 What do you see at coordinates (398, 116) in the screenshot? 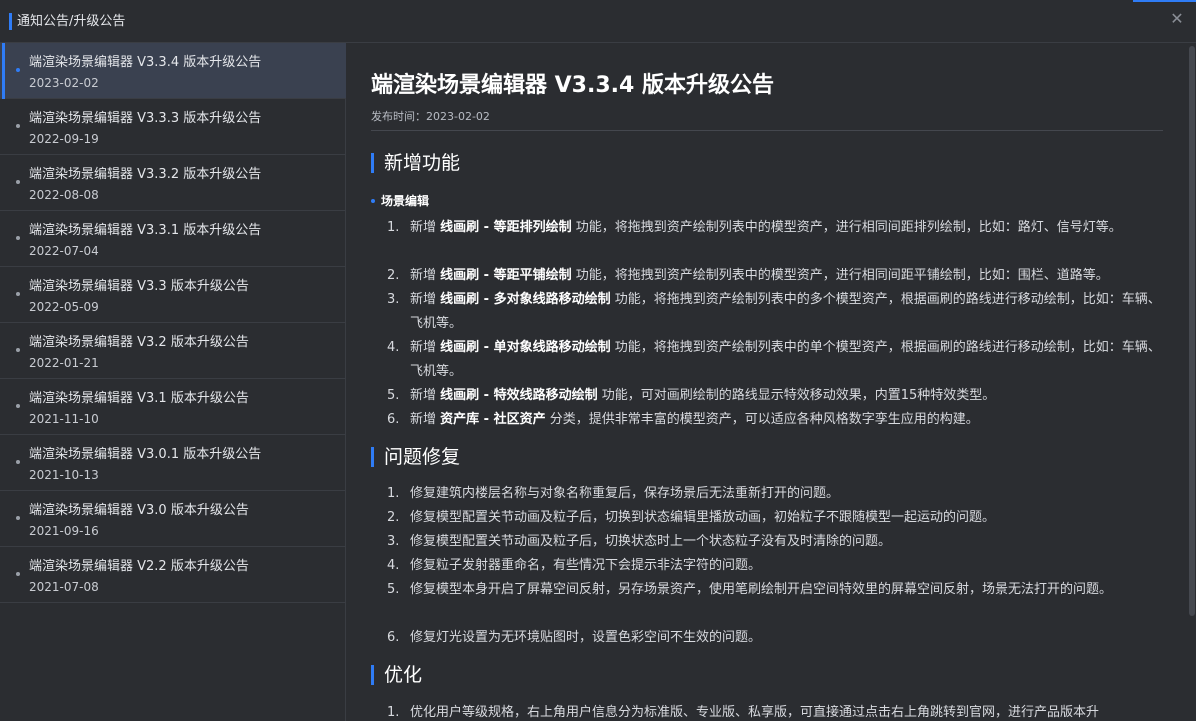
I see `publish-label: 发布时间：` at bounding box center [398, 116].